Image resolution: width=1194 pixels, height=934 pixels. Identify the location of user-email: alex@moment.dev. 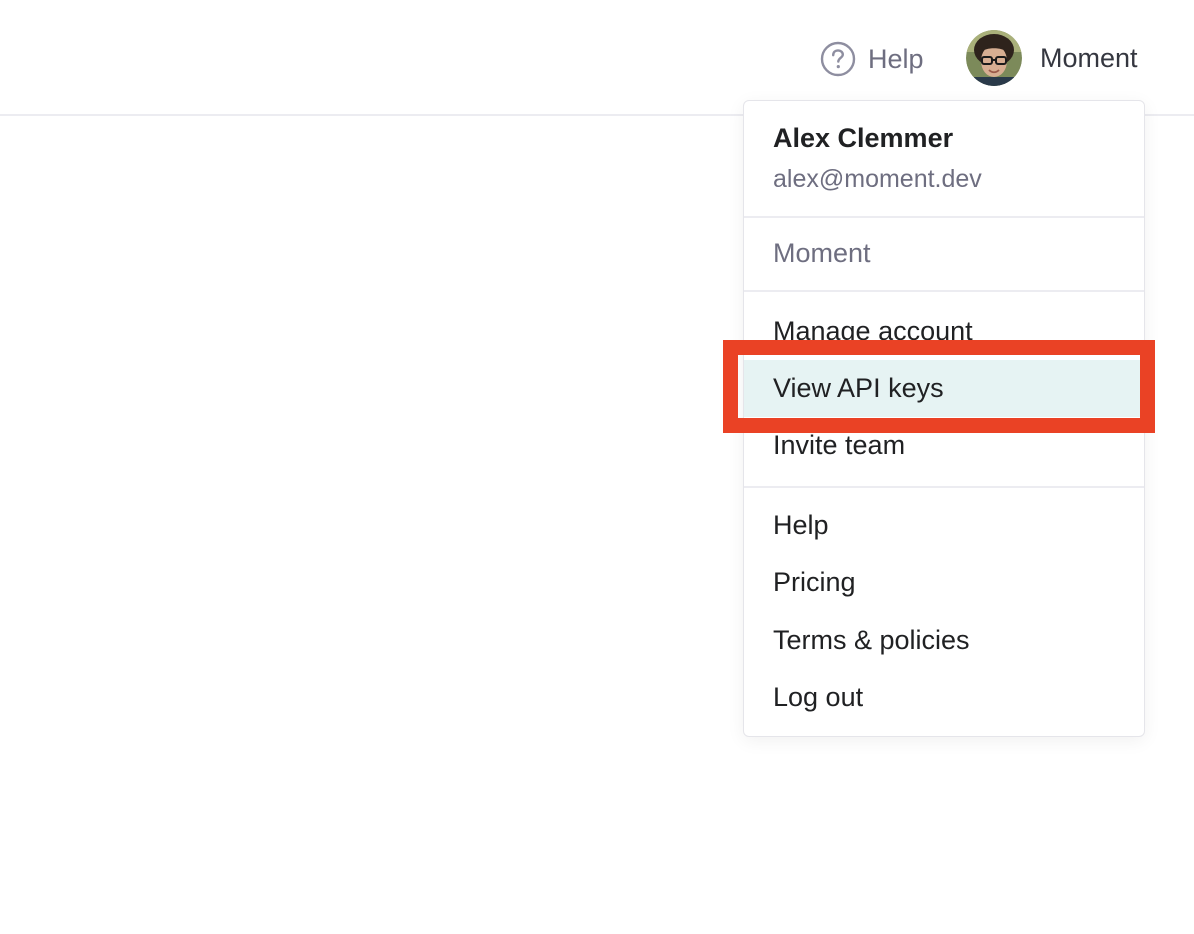
(877, 179).